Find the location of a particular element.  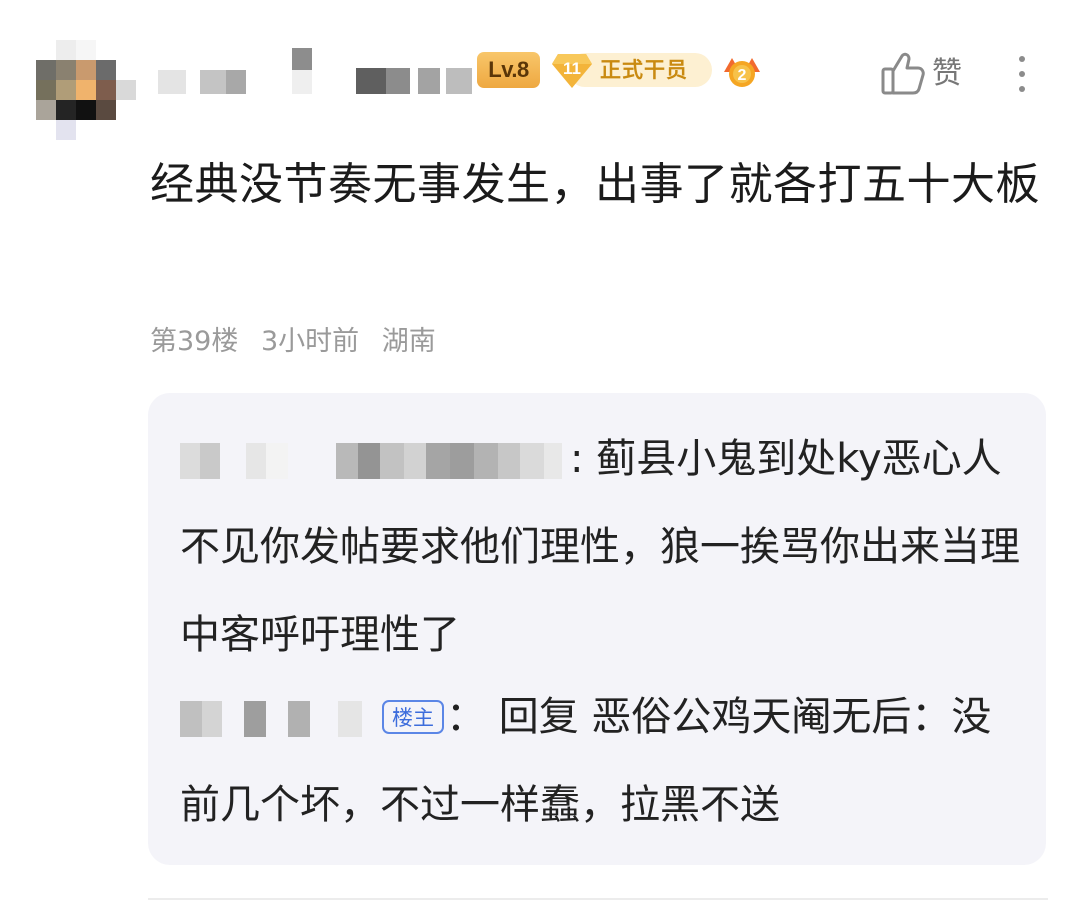

comment-meta: 第39楼 3小时前 湖南 is located at coordinates (300, 342).